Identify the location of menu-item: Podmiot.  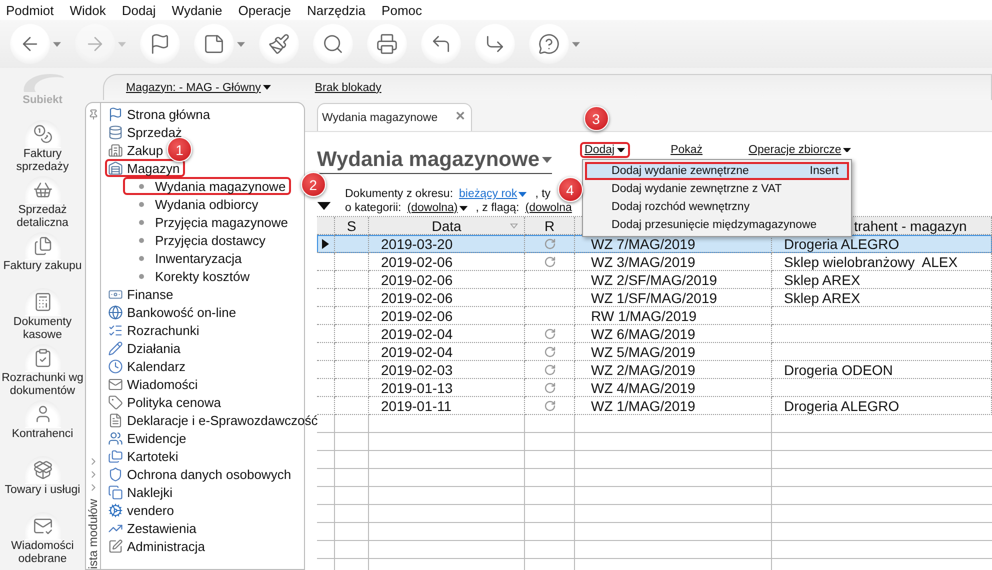
(30, 10).